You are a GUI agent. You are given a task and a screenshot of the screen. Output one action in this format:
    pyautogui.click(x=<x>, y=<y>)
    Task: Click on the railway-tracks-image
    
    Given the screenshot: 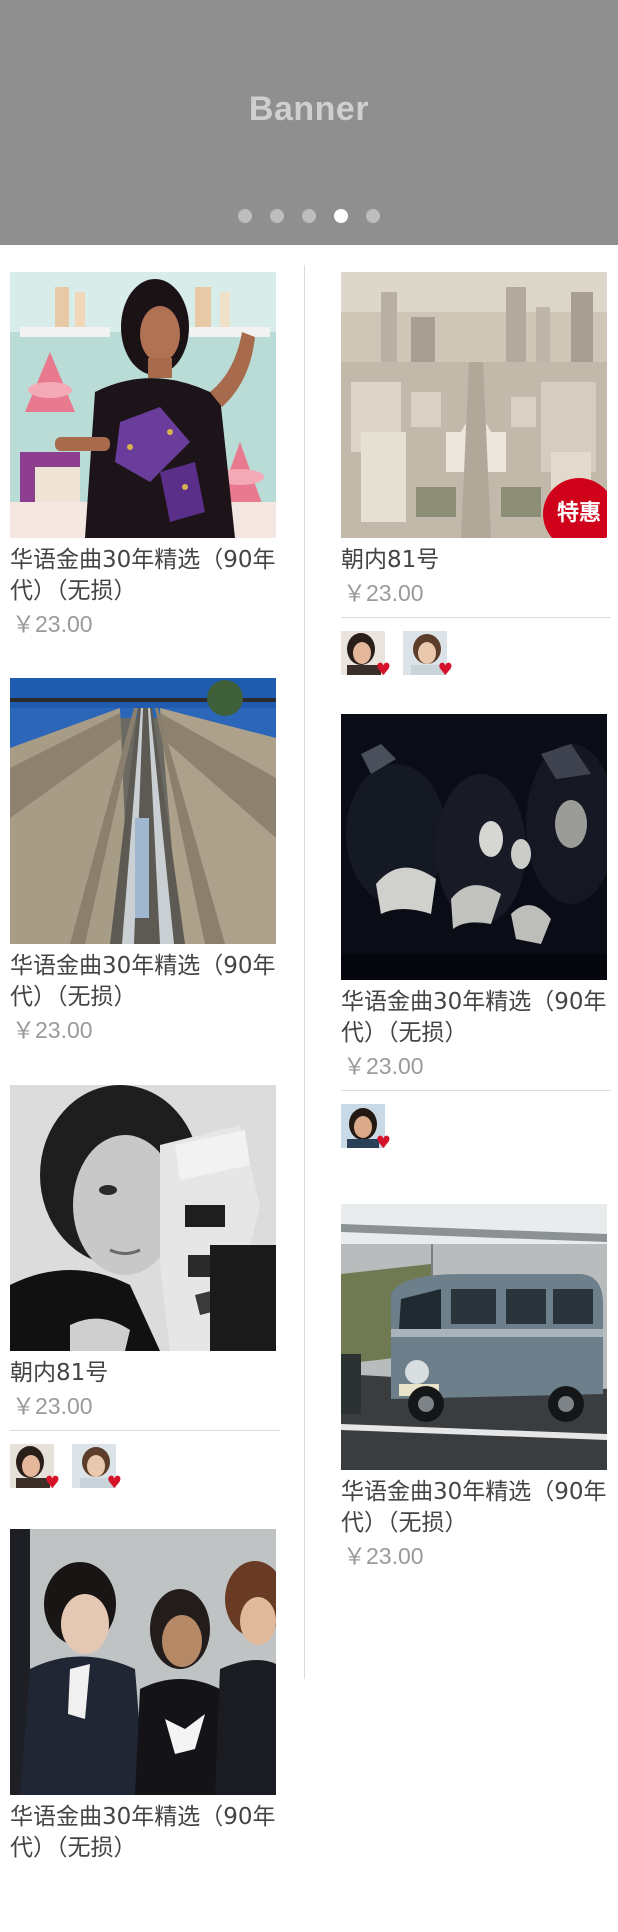 What is the action you would take?
    pyautogui.click(x=143, y=811)
    